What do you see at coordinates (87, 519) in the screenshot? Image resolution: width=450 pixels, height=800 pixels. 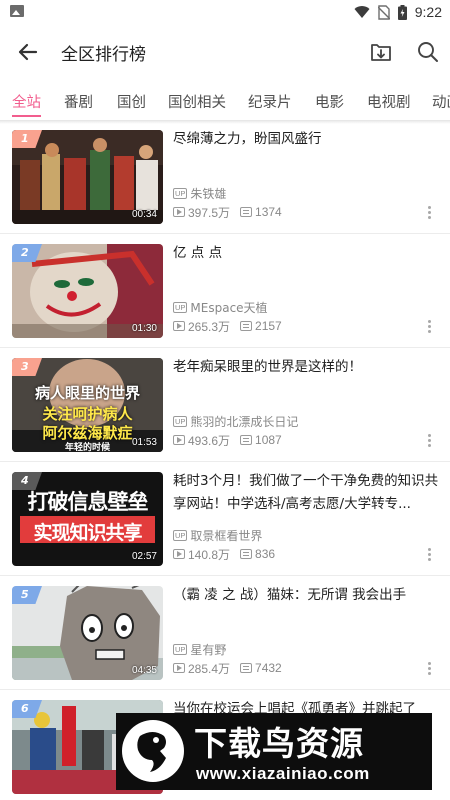 I see `video-thumbnail: 打破信息壁垒 实现知识共享 4 02:57` at bounding box center [87, 519].